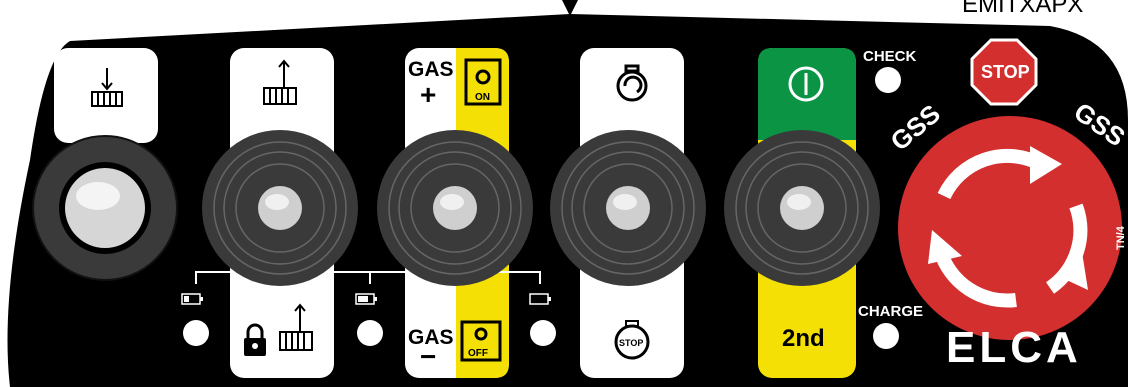  I want to click on engine-start-stop-button, so click(628, 208).